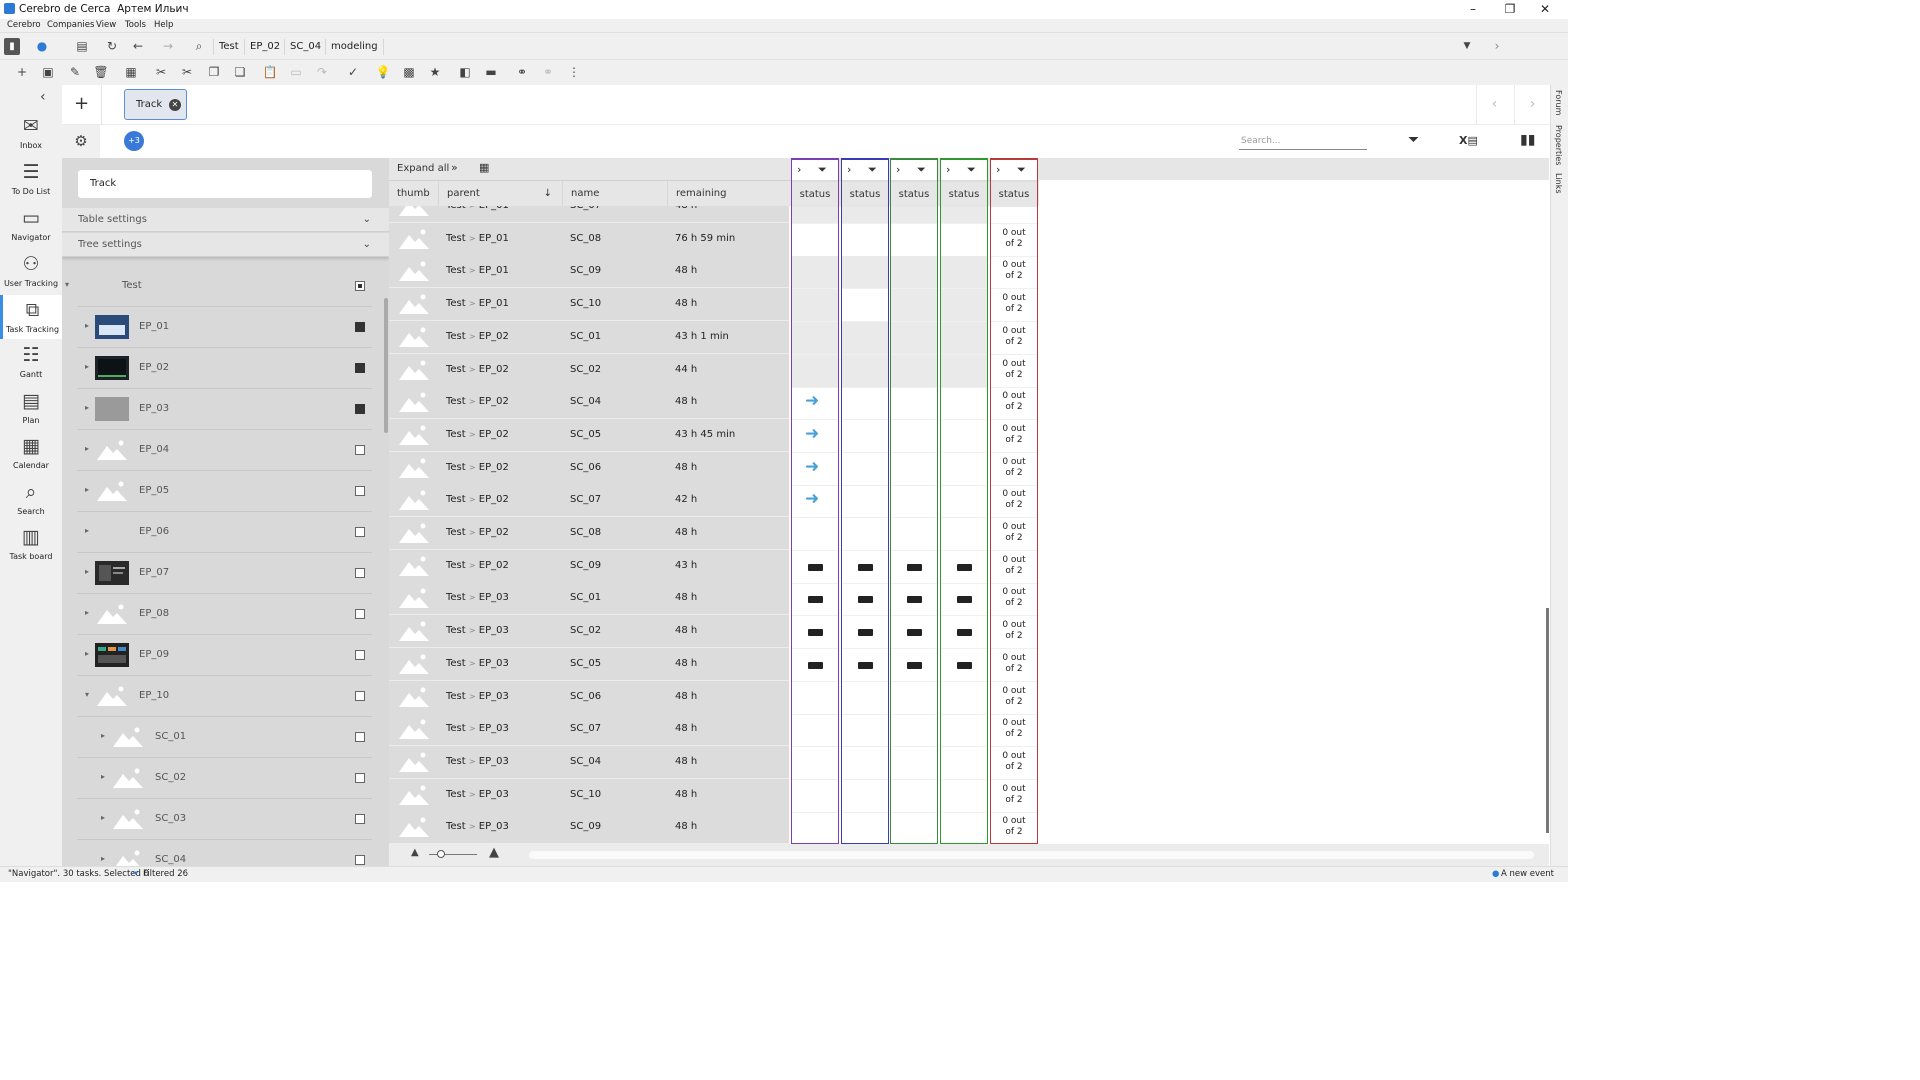 This screenshot has width=1920, height=1080. I want to click on edit-icon: ✎, so click(75, 72).